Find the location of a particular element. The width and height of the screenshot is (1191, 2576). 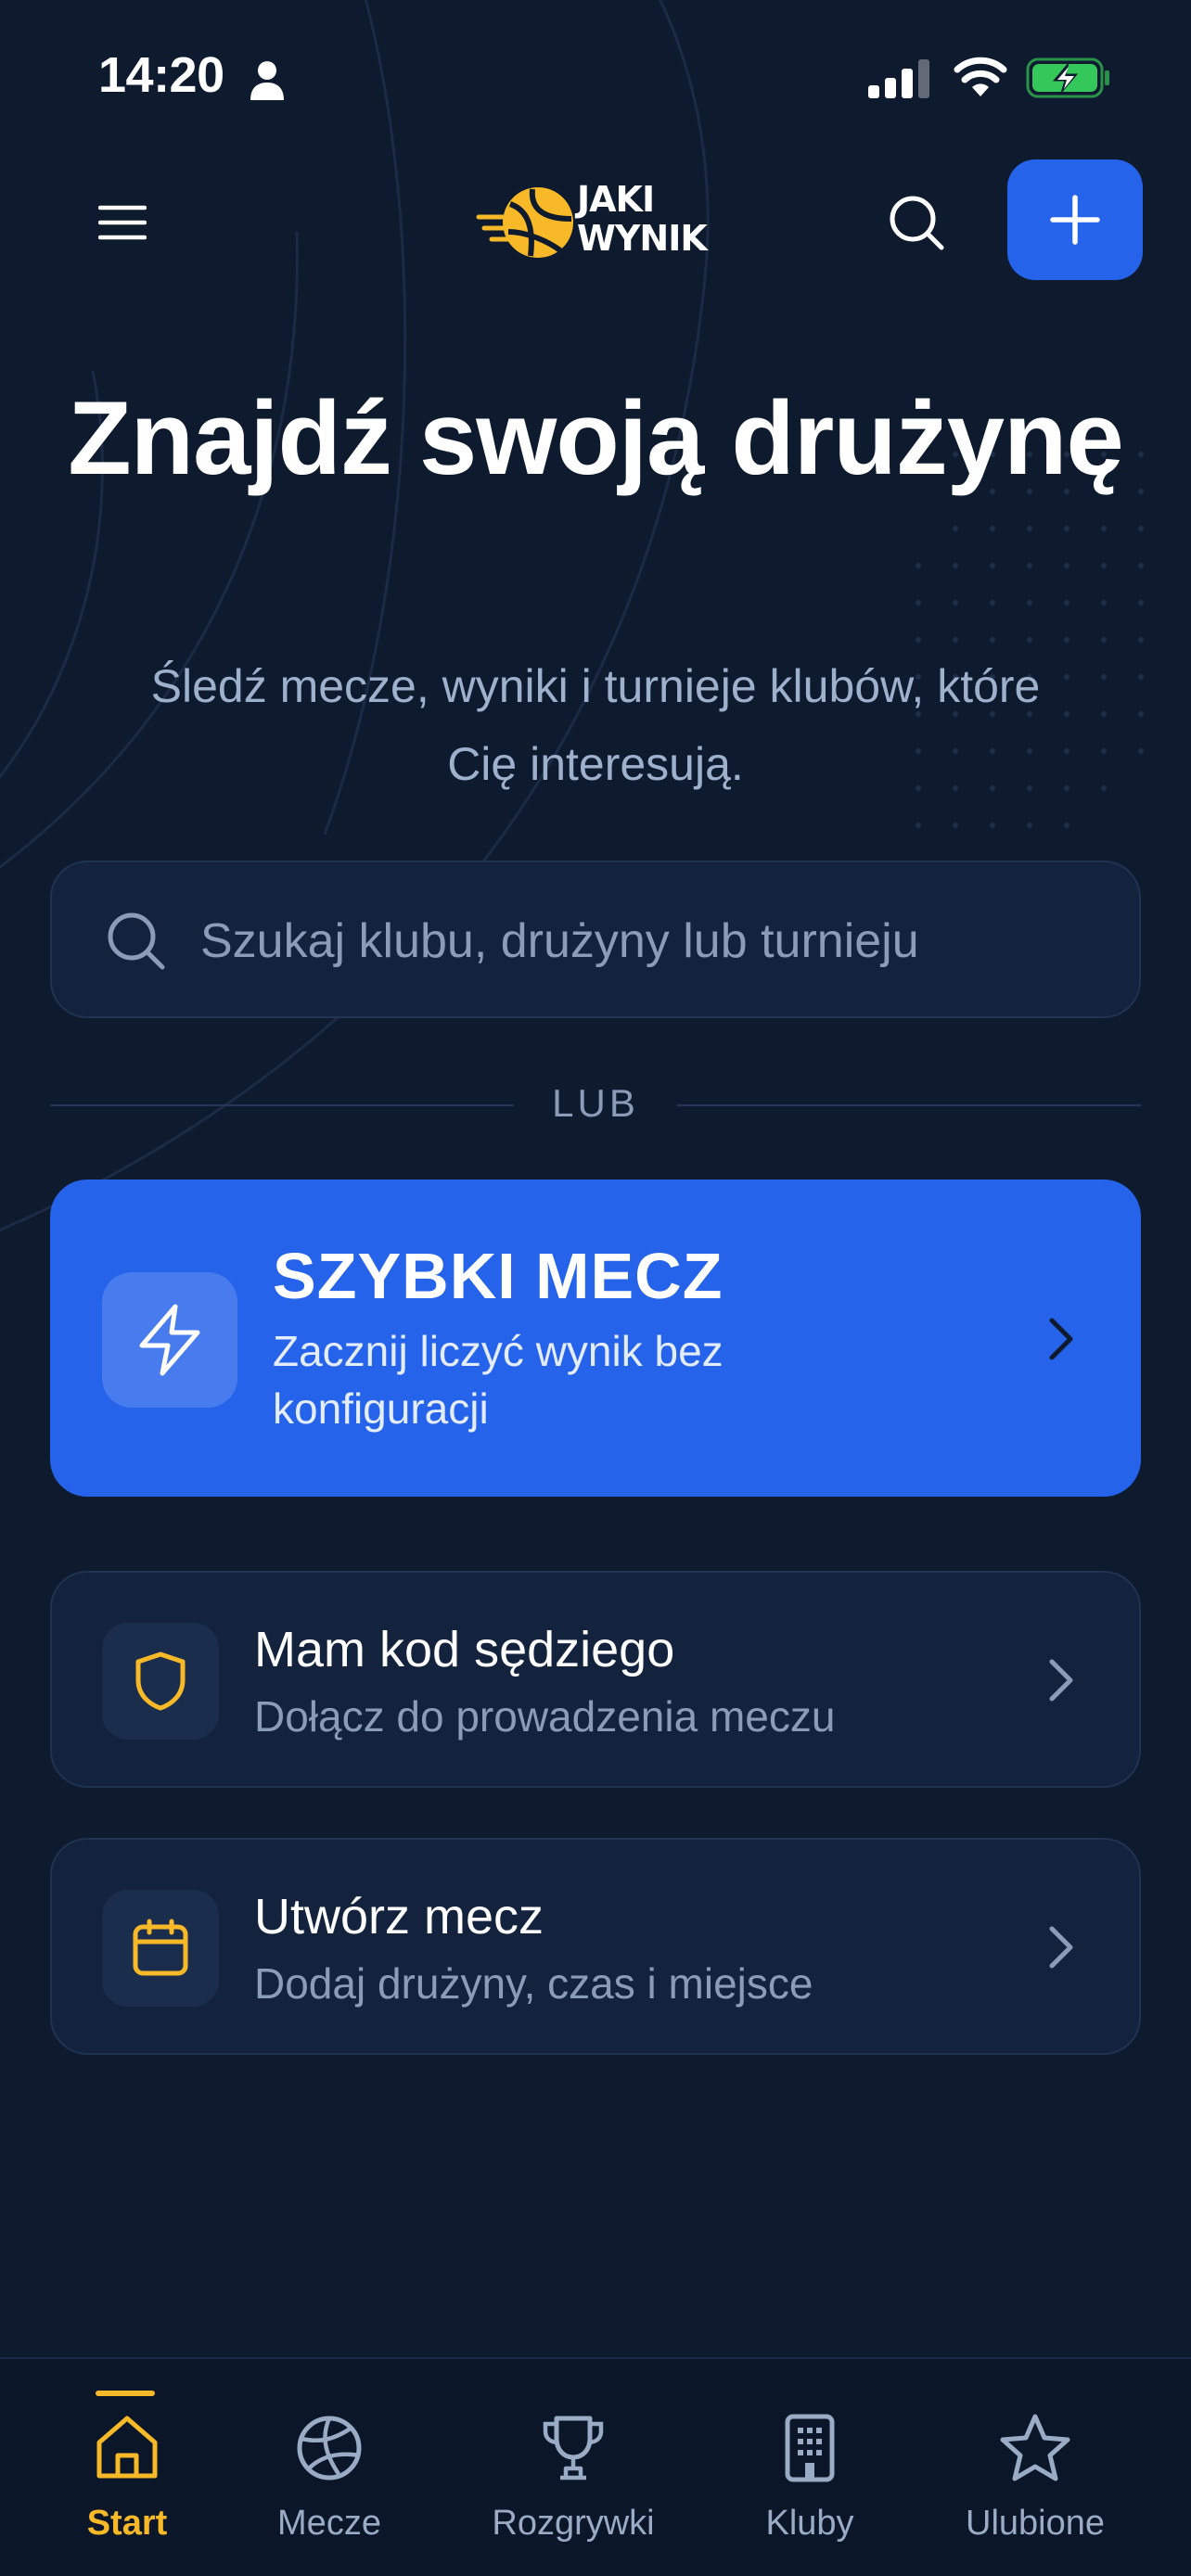

create-match-description: Dodaj drużyny, czas i miejsce is located at coordinates (533, 1983).